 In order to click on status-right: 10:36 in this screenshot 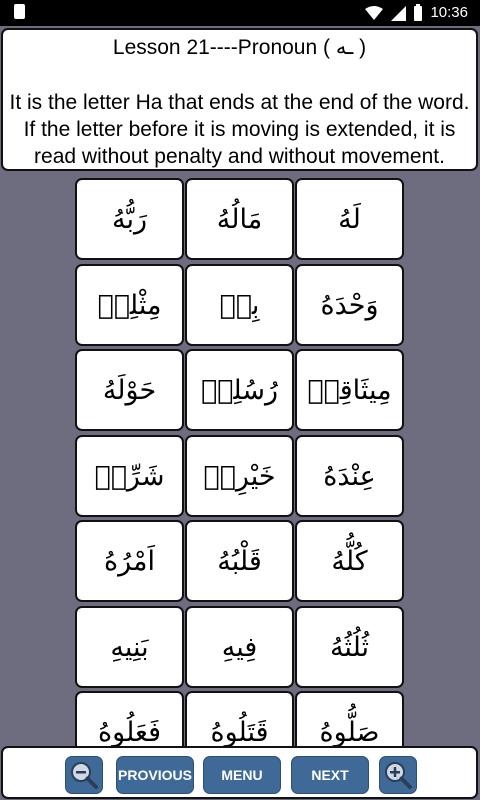, I will do `click(416, 13)`.